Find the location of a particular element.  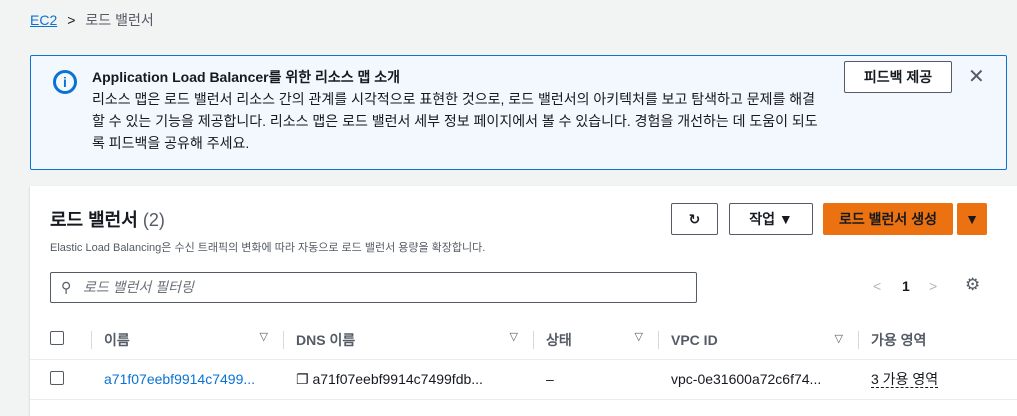

create-load-balancer-button: 로드 밸런서 생성 is located at coordinates (888, 219).